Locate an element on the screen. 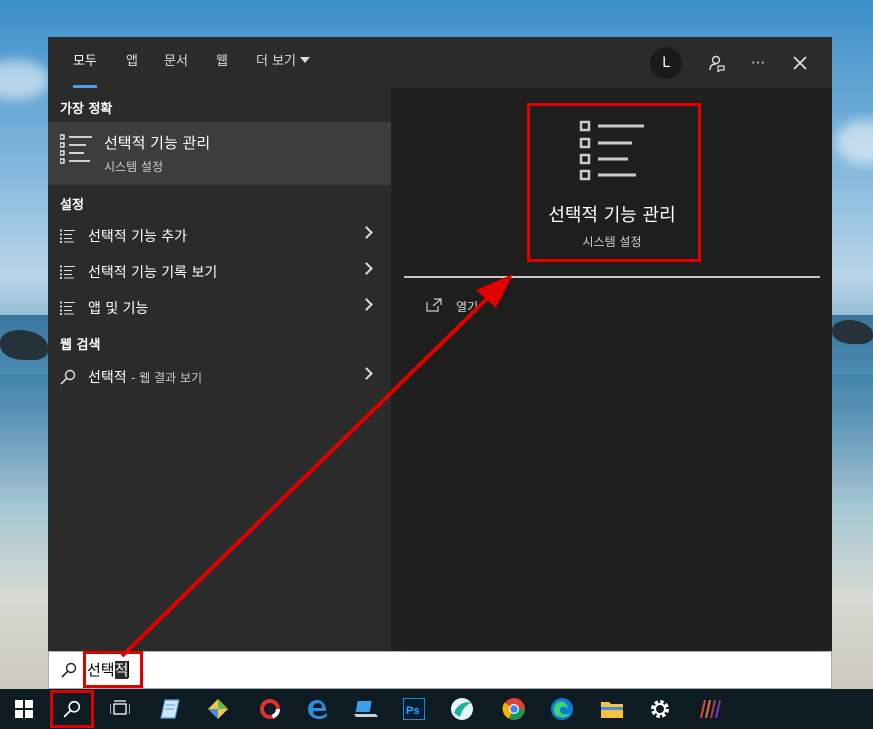  app-icon-stripes is located at coordinates (710, 709).